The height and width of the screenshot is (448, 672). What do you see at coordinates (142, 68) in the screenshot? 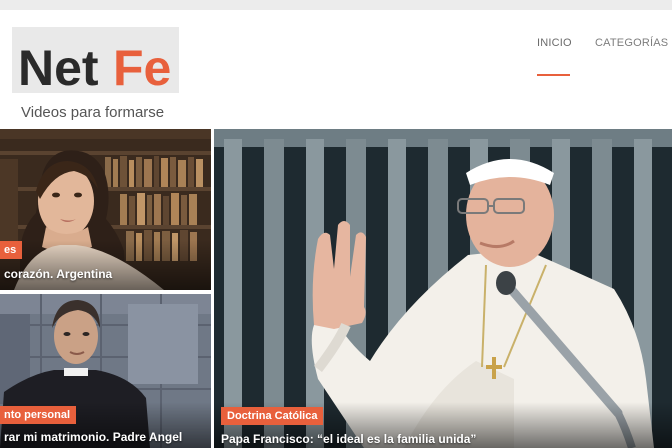
I see `svg-text: Fe` at bounding box center [142, 68].